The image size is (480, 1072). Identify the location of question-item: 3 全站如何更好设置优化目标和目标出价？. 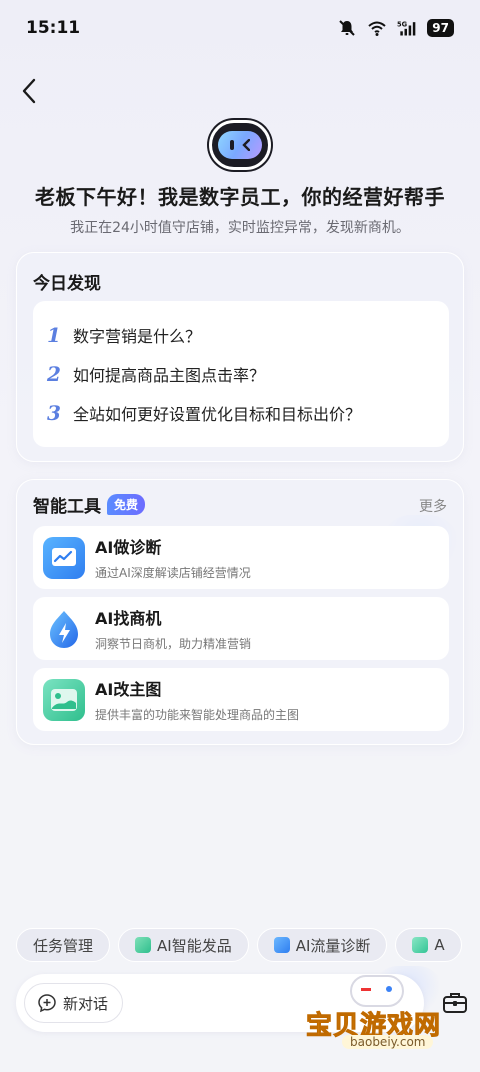
(241, 412).